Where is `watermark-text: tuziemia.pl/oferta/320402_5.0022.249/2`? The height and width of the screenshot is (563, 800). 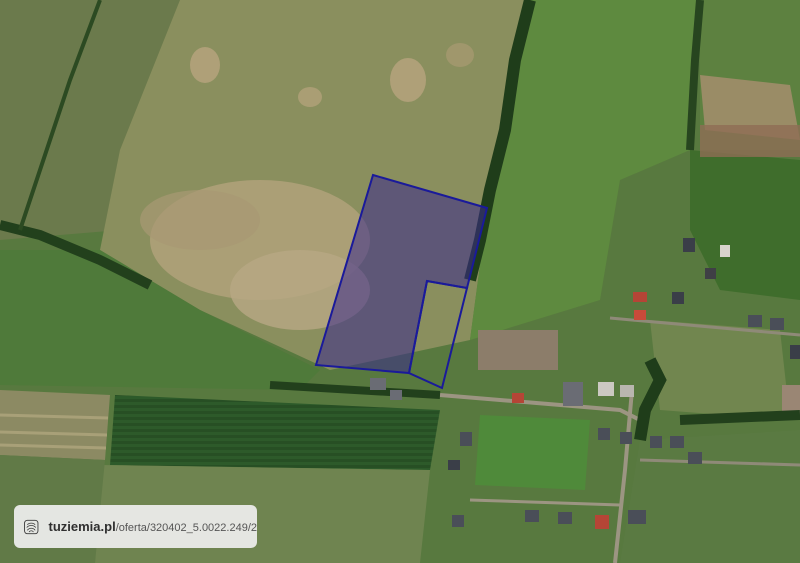
watermark-text: tuziemia.pl/oferta/320402_5.0022.249/2 is located at coordinates (153, 526).